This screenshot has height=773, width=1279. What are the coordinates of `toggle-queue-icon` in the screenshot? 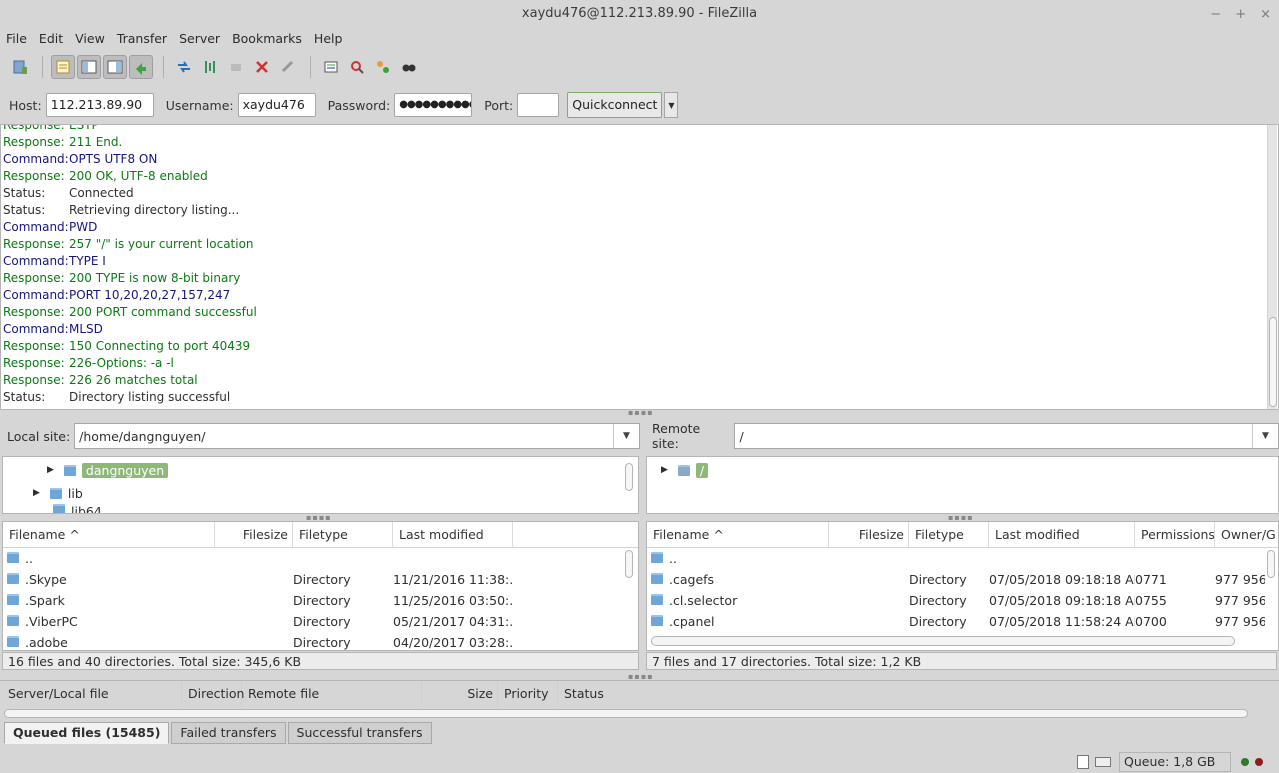 It's located at (141, 67).